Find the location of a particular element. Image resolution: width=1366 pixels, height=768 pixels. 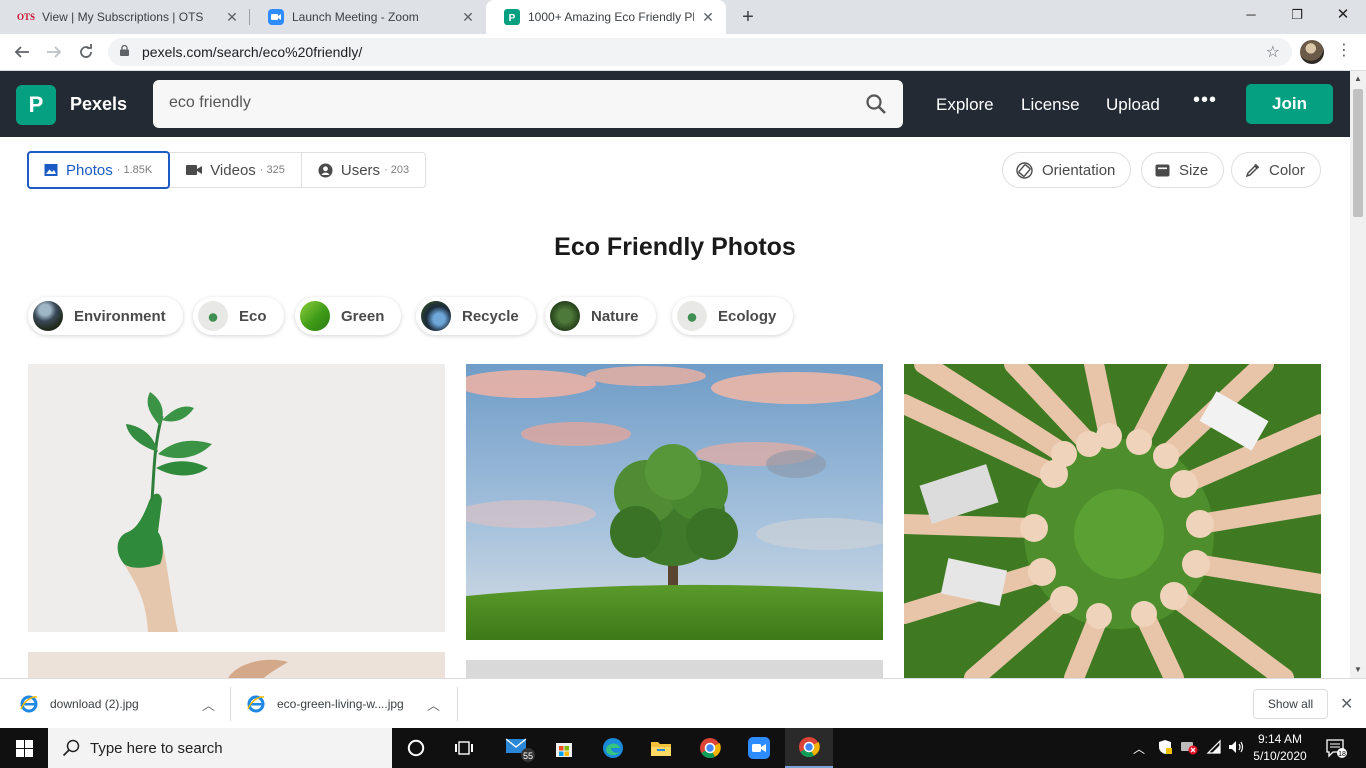

taskbar-search-box: Type here to search is located at coordinates (220, 748).